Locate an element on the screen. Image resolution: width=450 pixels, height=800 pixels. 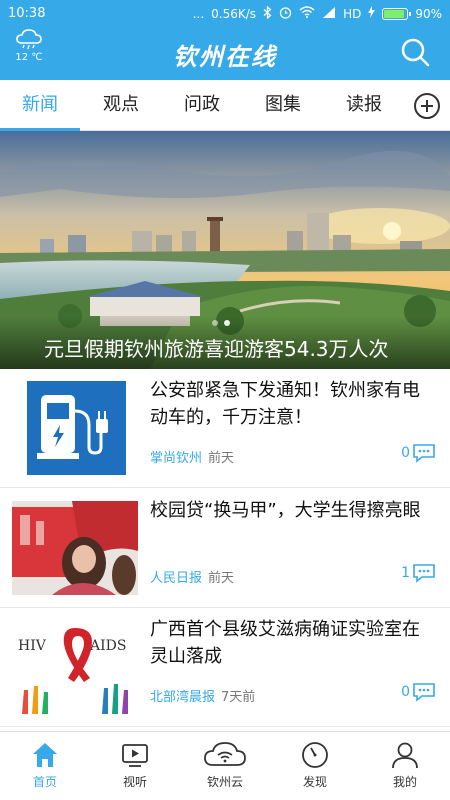
banner-caption: 元旦假期钦州旅游喜迎游客54.3万人次 is located at coordinates (225, 343).